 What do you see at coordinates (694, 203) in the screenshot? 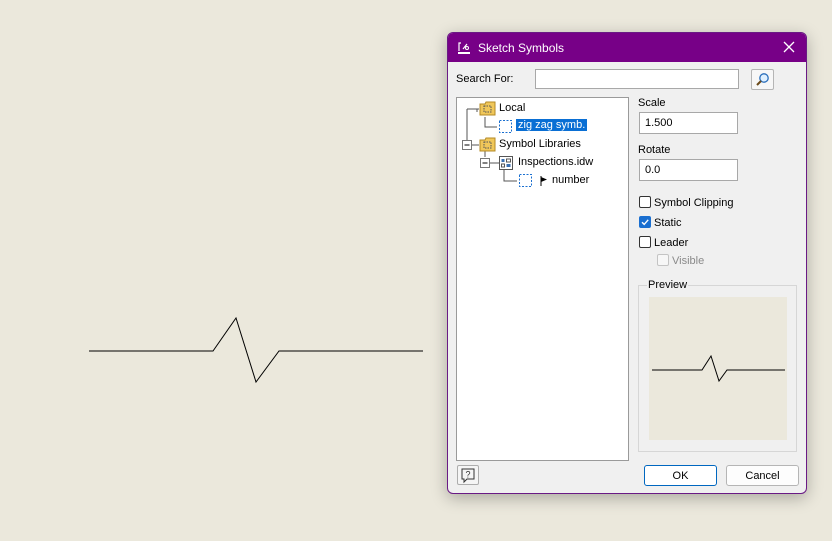
I see `symbol-clipping-label: Symbol Clipping` at bounding box center [694, 203].